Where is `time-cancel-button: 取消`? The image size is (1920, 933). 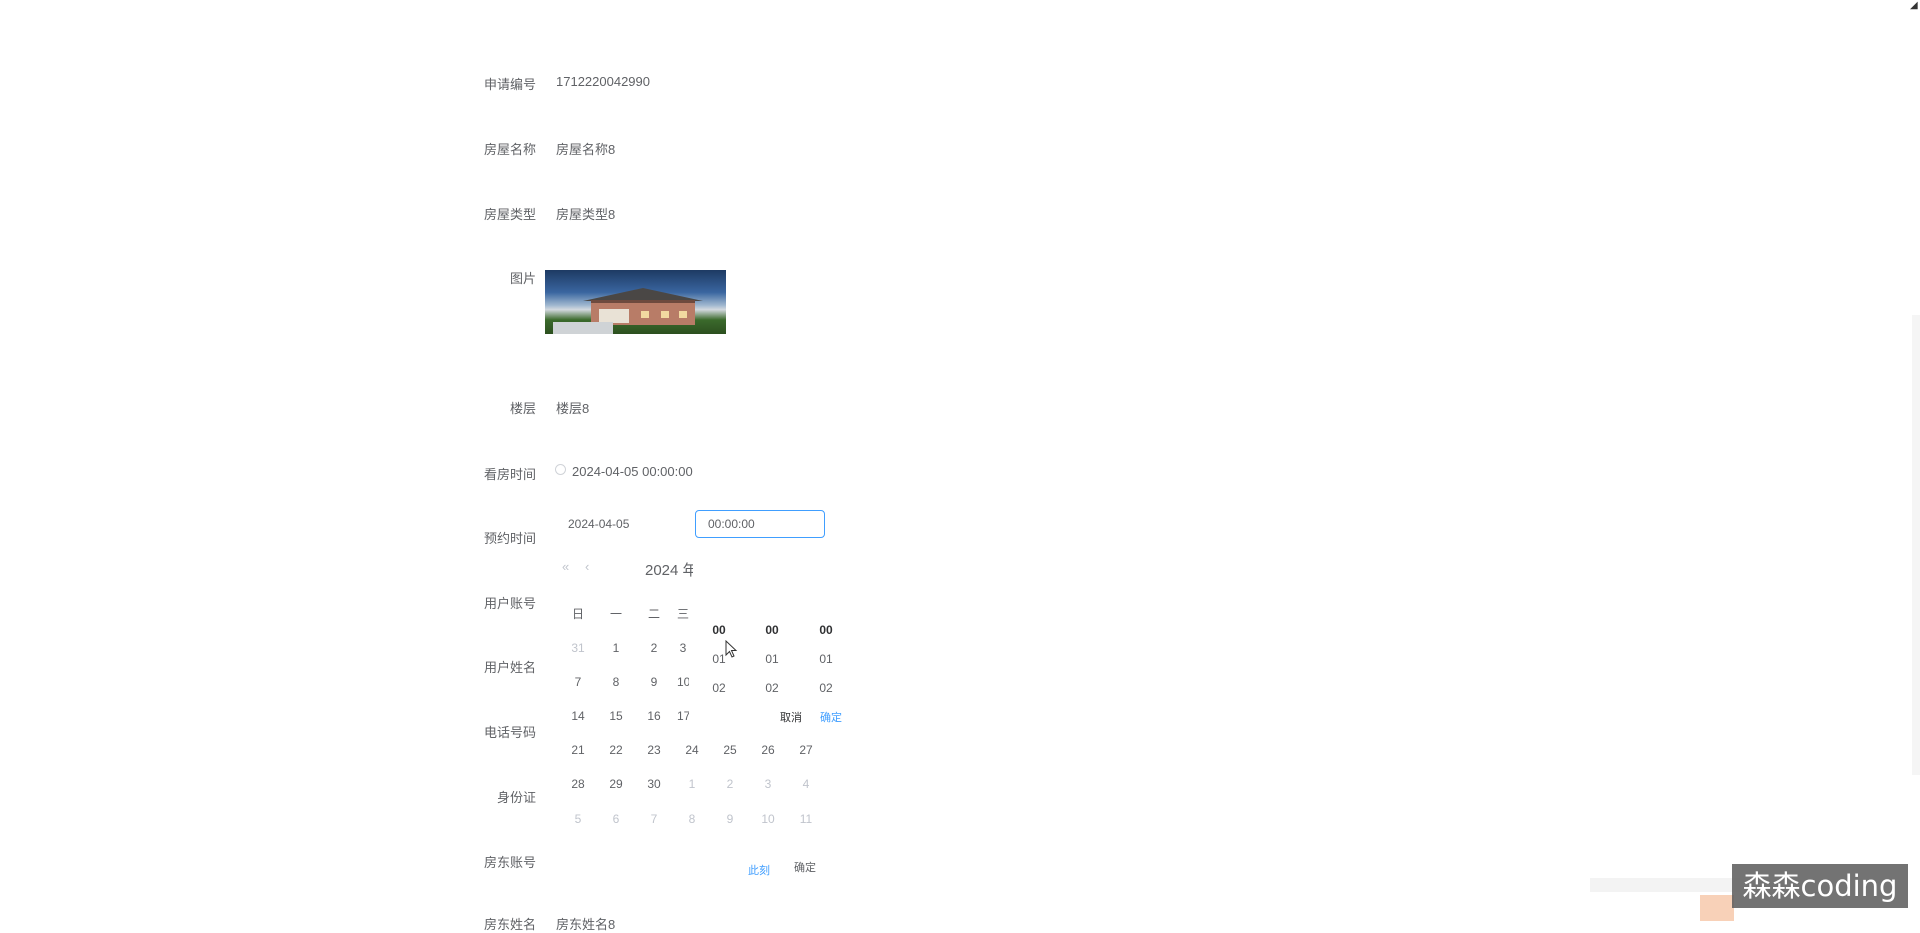 time-cancel-button: 取消 is located at coordinates (791, 717).